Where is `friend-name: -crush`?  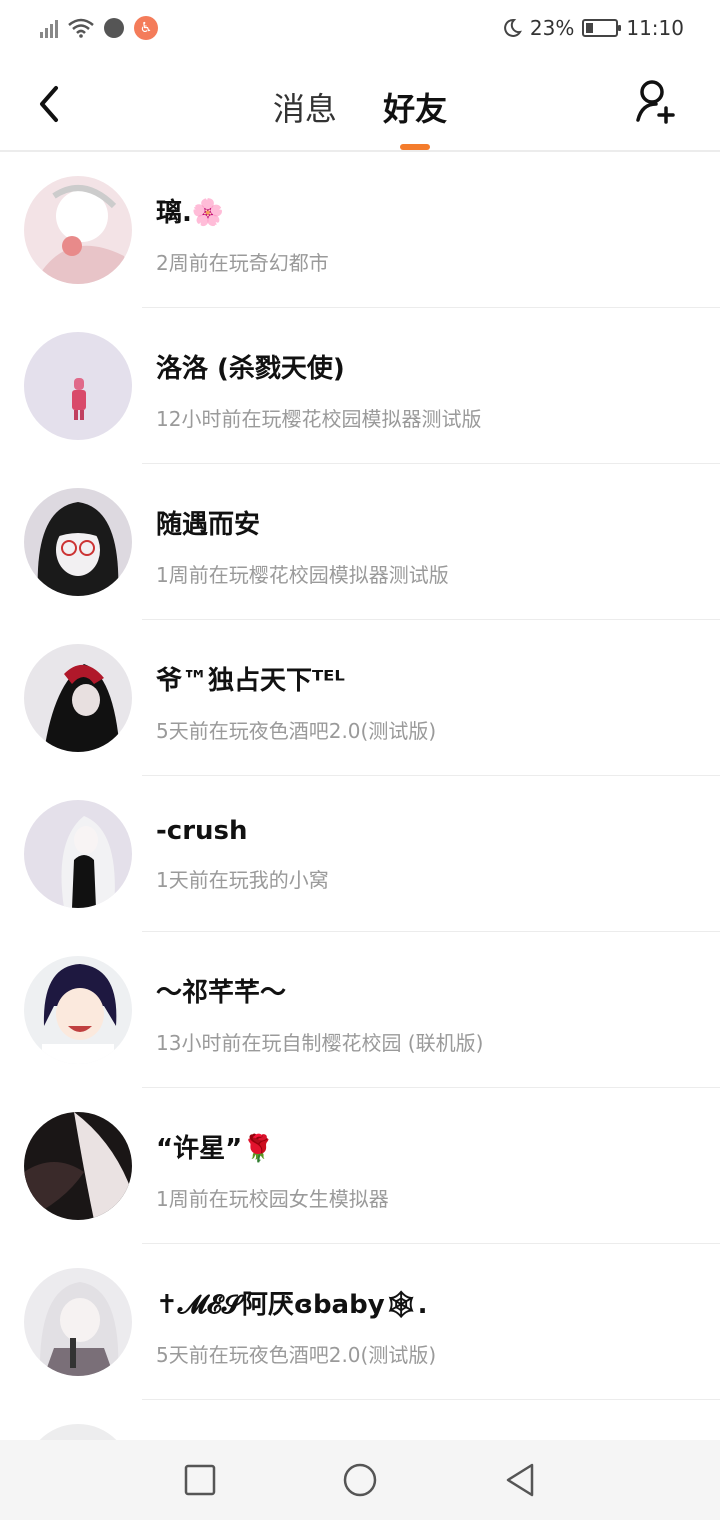 friend-name: -crush is located at coordinates (202, 831).